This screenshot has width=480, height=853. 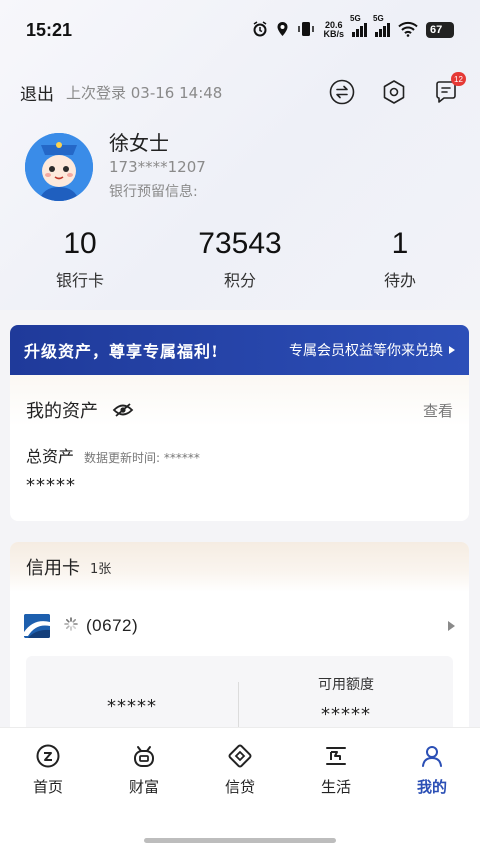 I want to click on settings-icon, so click(x=394, y=92).